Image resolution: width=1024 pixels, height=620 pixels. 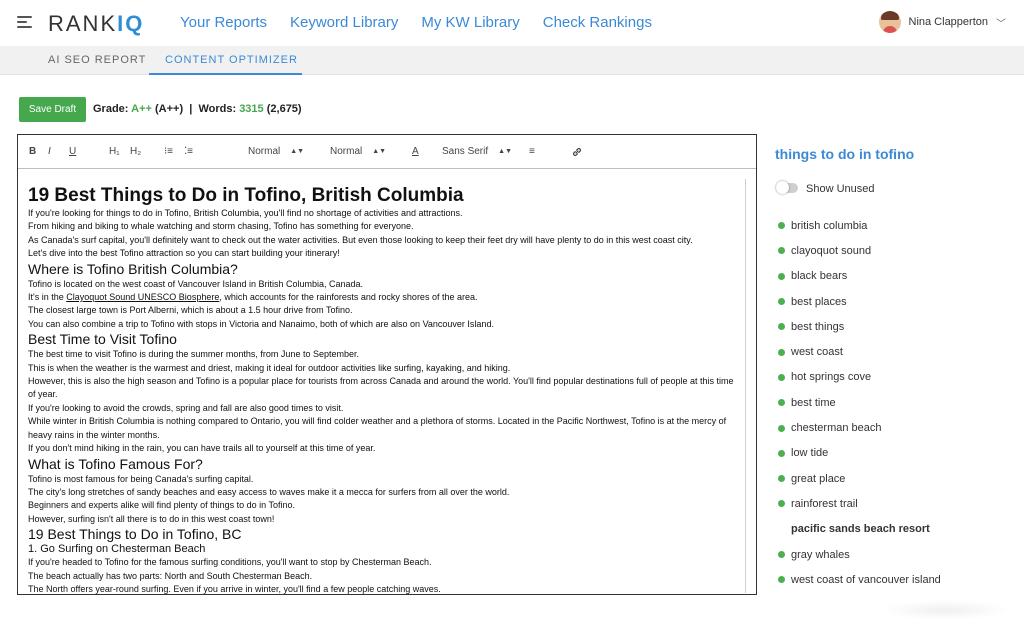 I want to click on nav-your-reports: Your Reports, so click(x=223, y=22).